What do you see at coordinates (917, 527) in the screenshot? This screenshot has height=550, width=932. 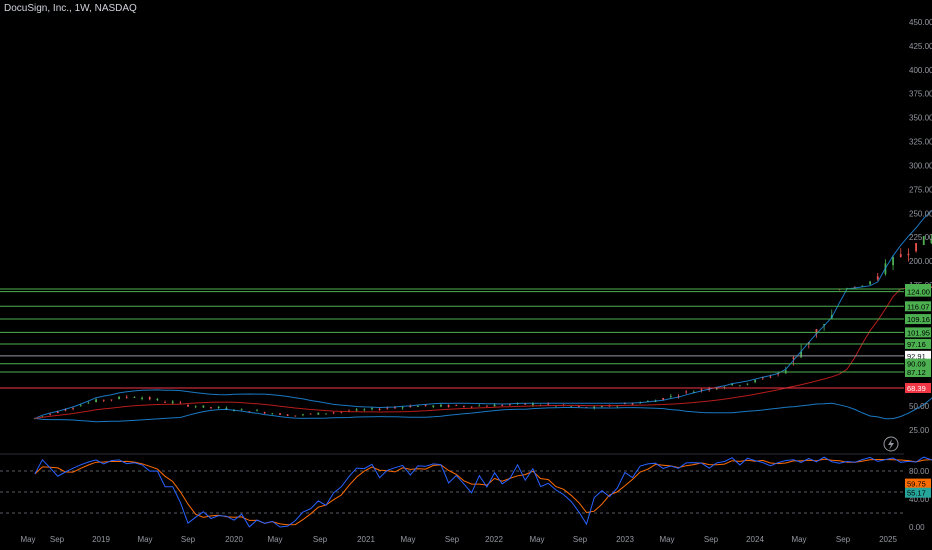 I see `stoch-tick-label: 0.00` at bounding box center [917, 527].